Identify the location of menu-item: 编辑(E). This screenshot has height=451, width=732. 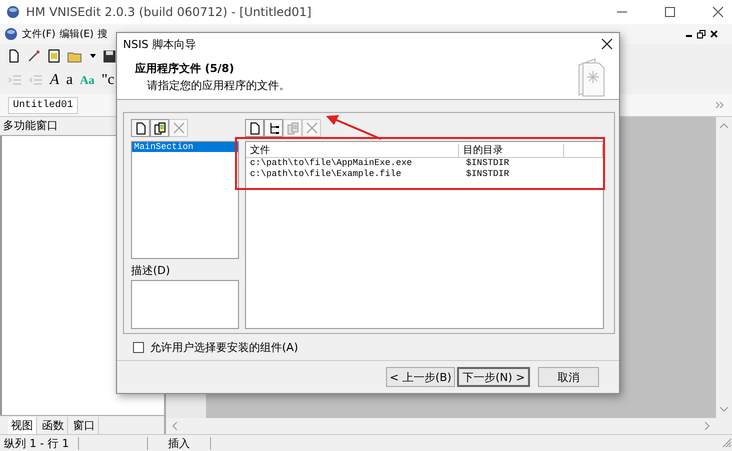
(77, 34).